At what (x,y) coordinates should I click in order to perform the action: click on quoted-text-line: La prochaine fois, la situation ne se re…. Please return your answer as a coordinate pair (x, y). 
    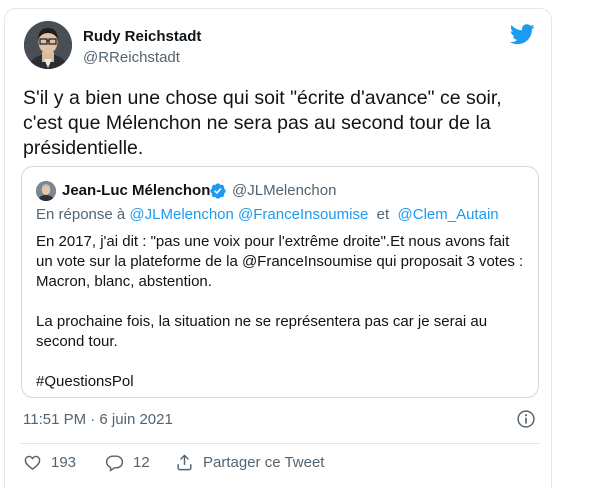
    Looking at the image, I should click on (262, 321).